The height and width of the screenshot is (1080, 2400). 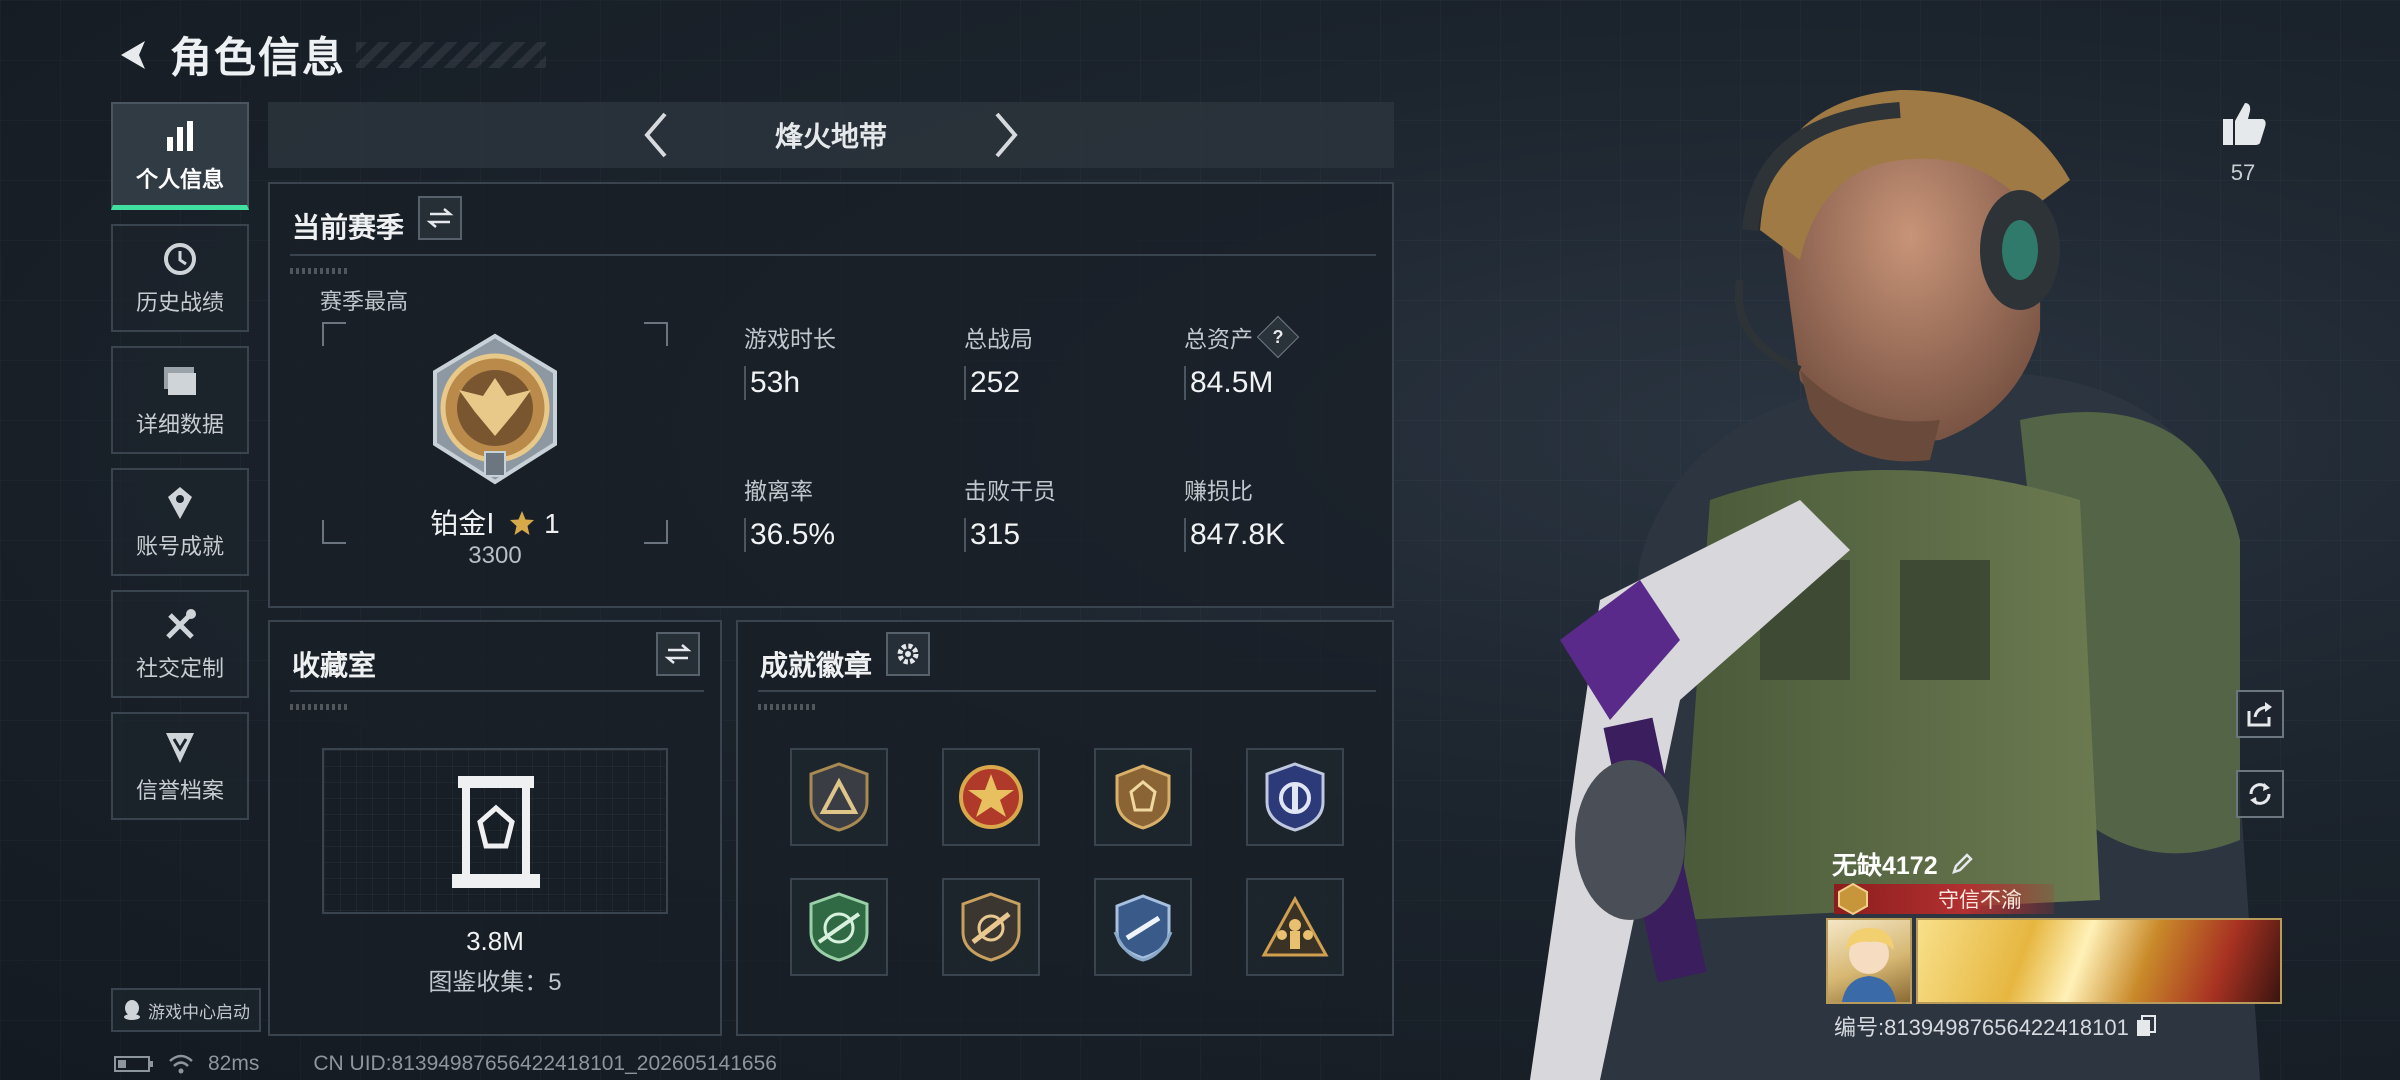 I want to click on help-icon: ?, so click(x=1278, y=337).